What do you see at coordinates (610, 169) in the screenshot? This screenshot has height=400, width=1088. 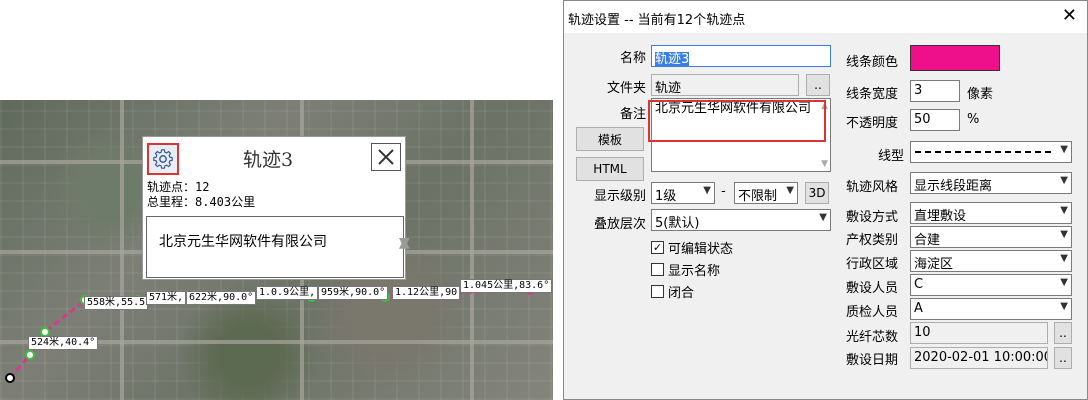 I see `html-button: HTML` at bounding box center [610, 169].